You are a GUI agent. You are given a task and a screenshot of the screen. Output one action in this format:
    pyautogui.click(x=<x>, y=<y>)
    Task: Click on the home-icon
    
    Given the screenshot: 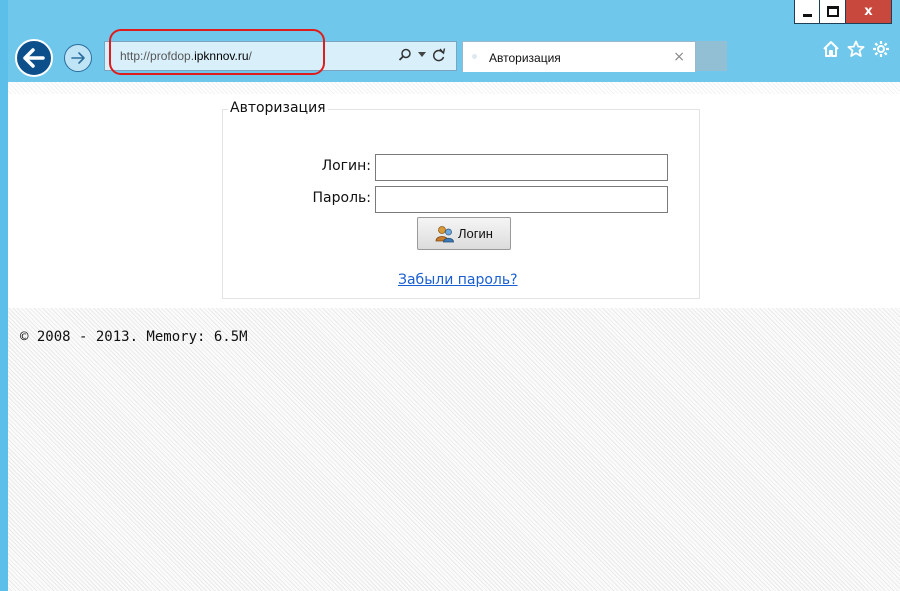 What is the action you would take?
    pyautogui.click(x=830, y=49)
    